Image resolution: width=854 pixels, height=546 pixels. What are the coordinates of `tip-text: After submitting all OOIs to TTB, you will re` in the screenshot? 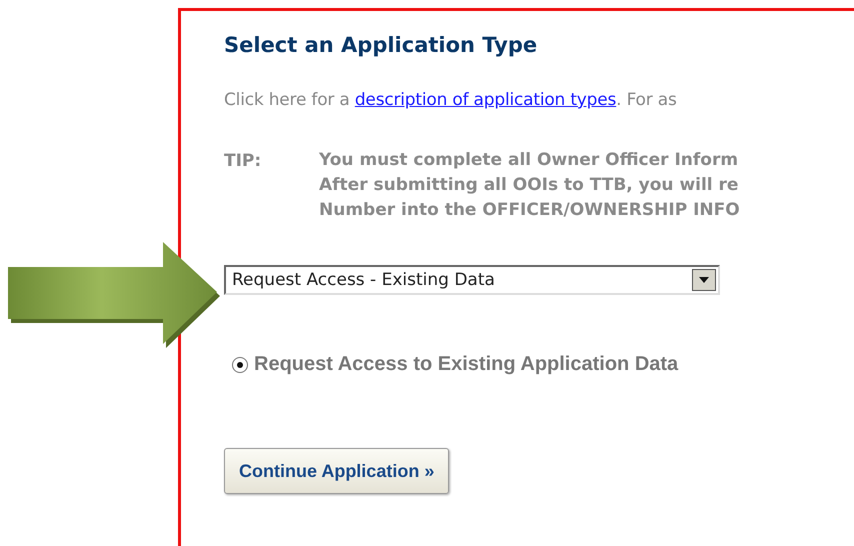 It's located at (529, 185).